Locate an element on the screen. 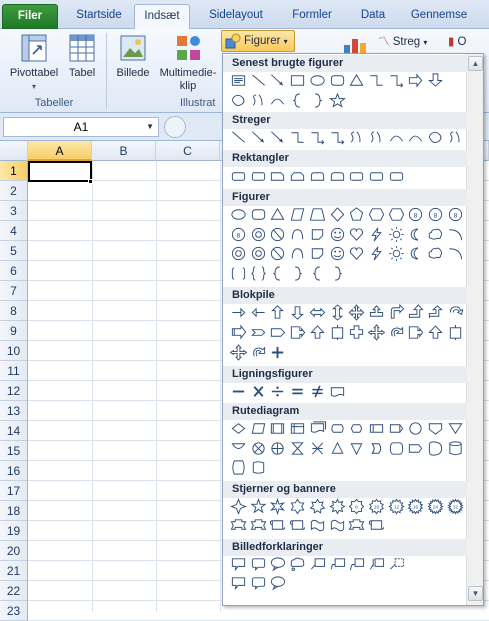 The height and width of the screenshot is (621, 489). row-header-21: 21 is located at coordinates (14, 571).